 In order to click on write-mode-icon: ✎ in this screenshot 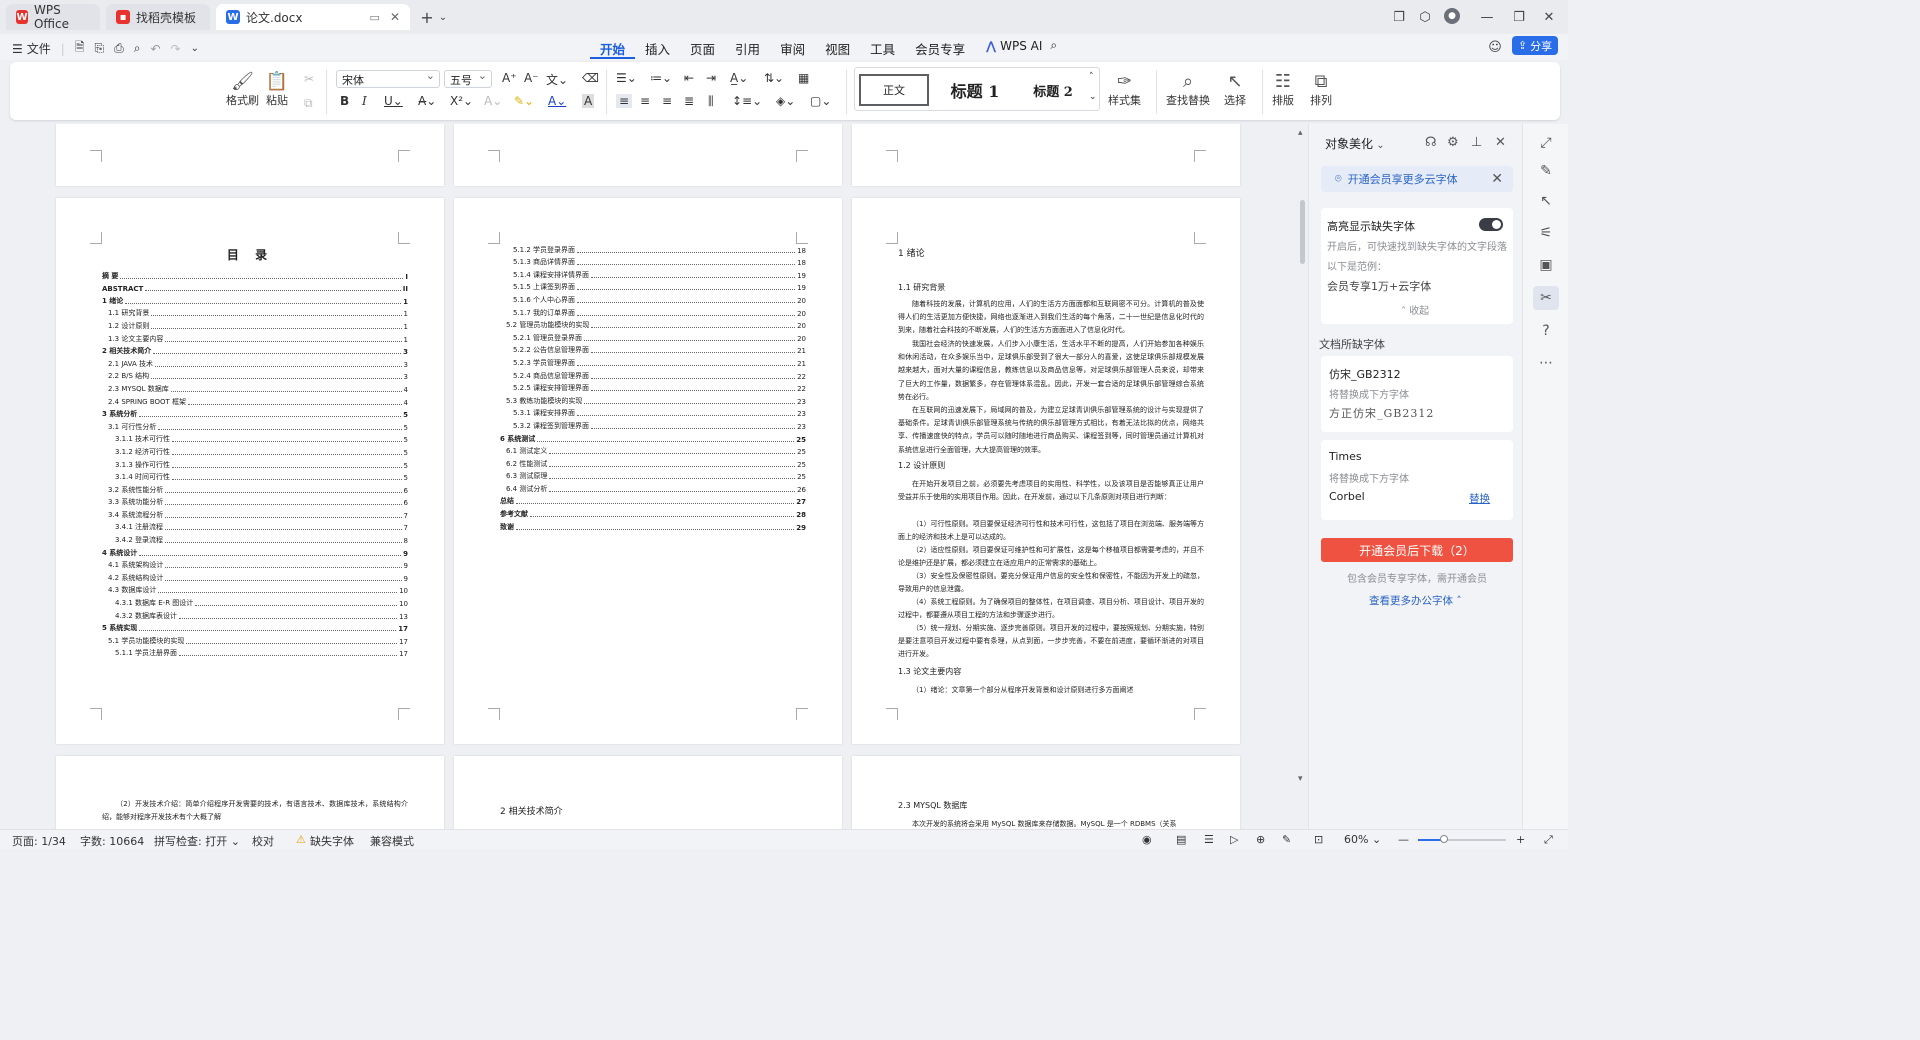, I will do `click(1286, 839)`.